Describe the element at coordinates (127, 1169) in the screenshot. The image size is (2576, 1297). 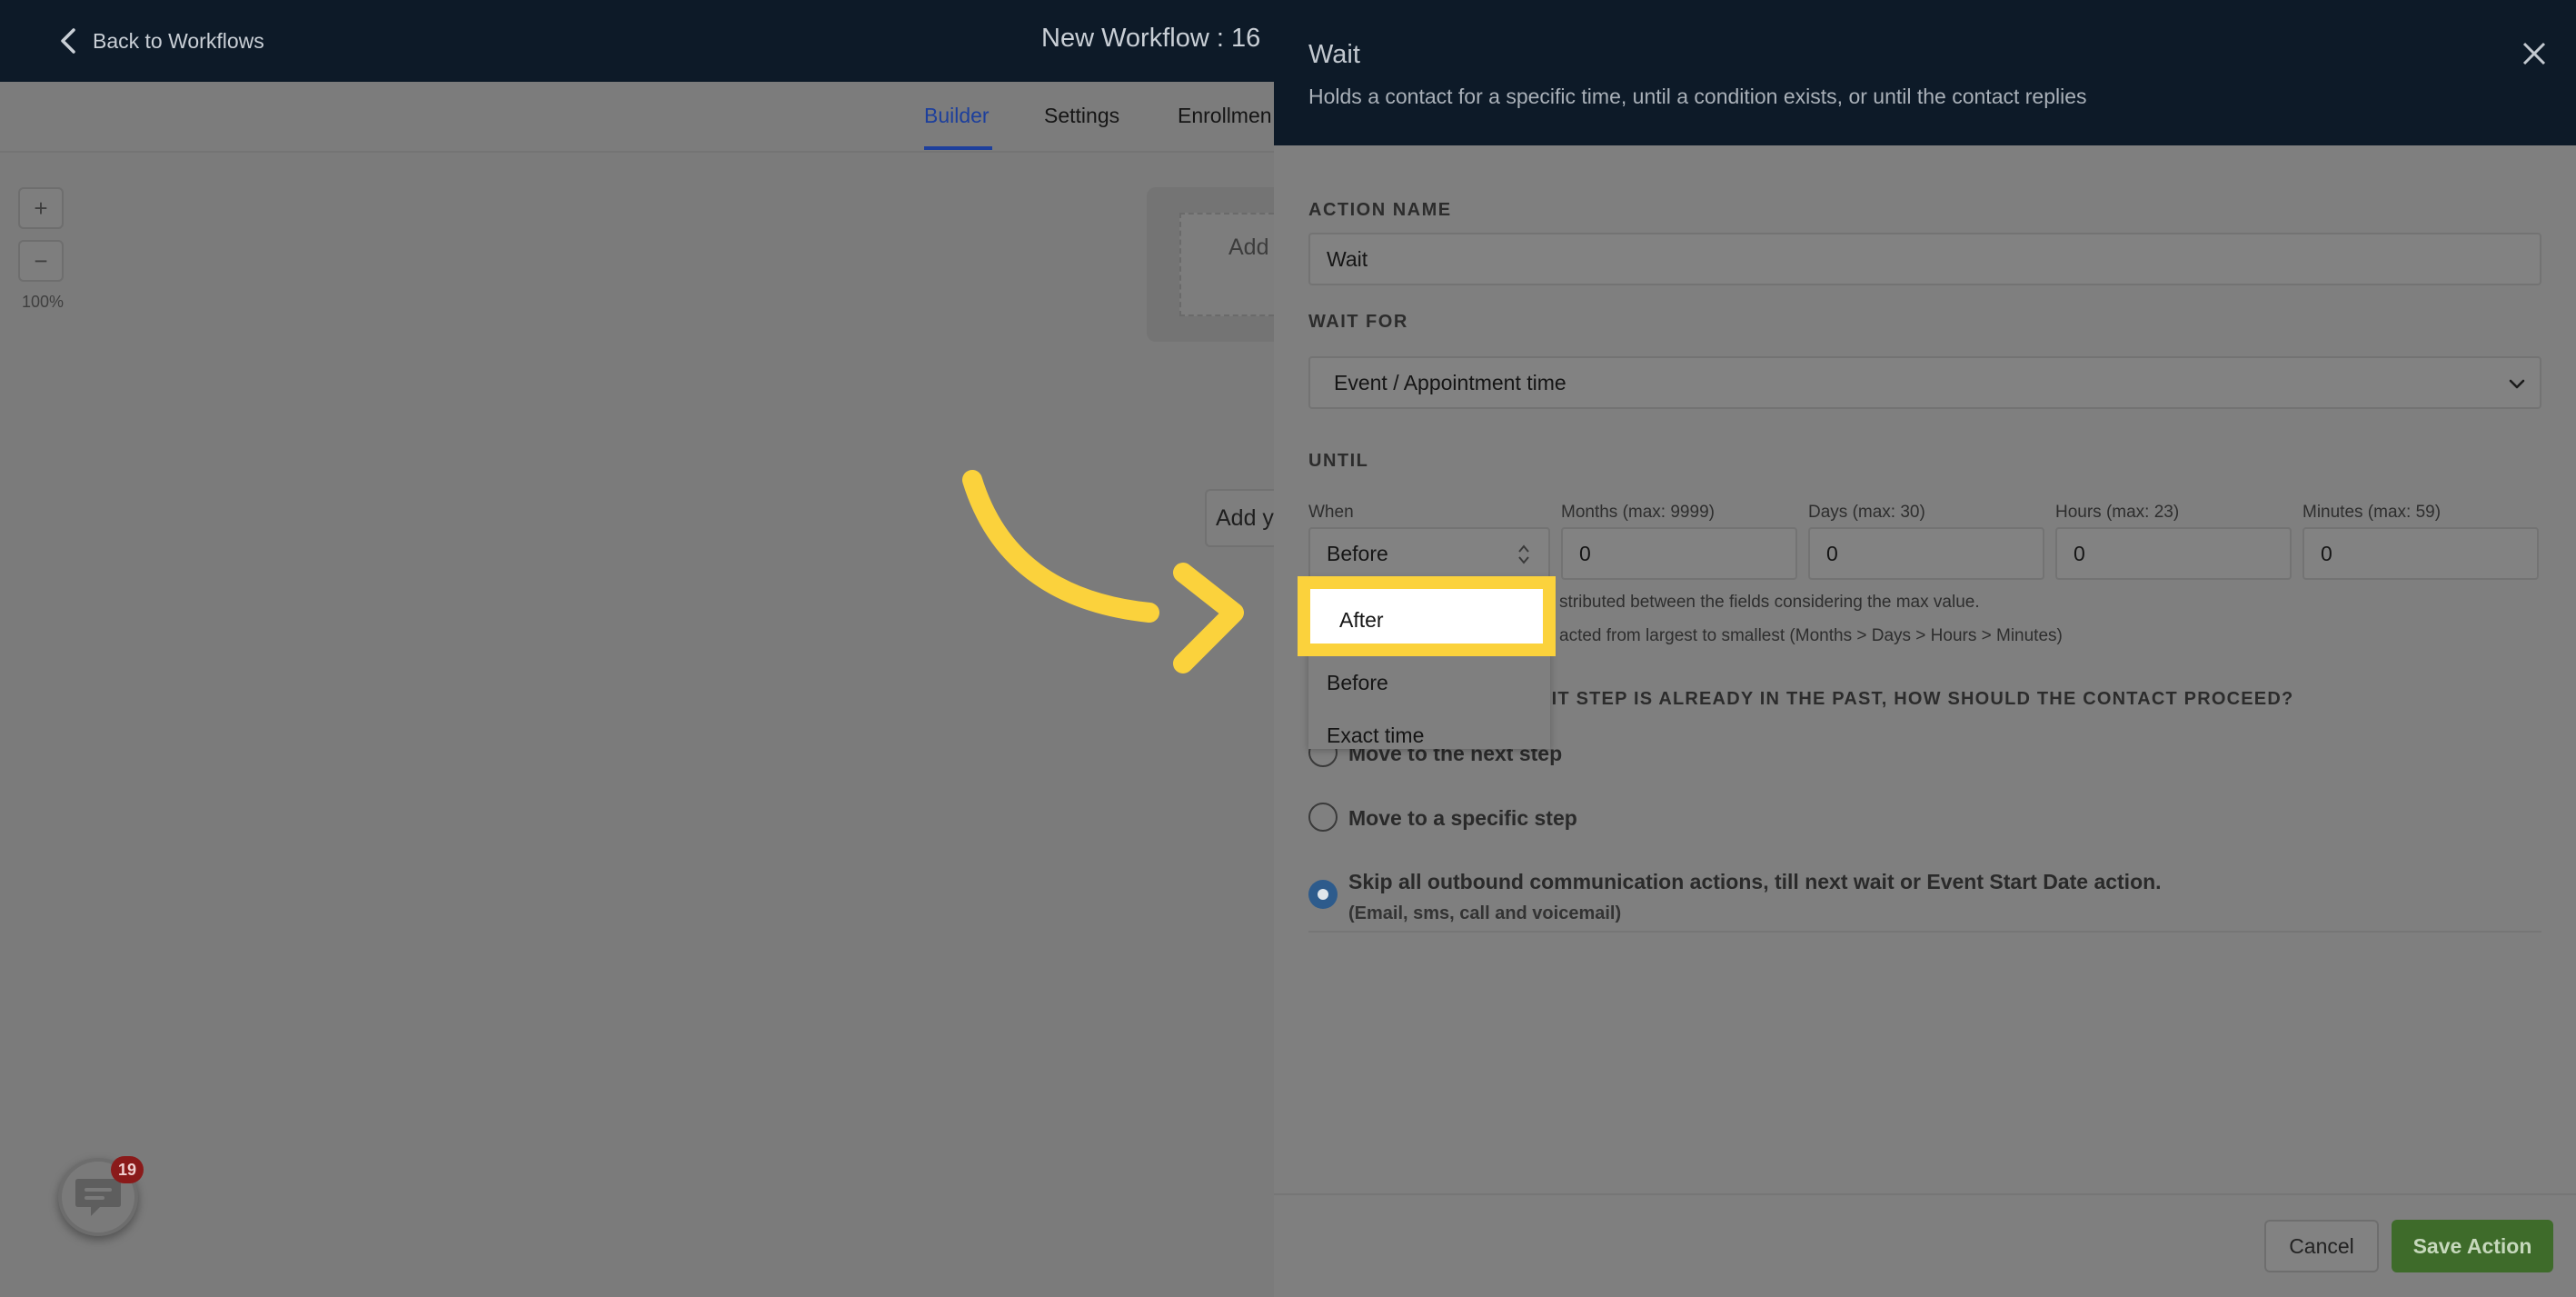
I see `notification-badge: 19` at that location.